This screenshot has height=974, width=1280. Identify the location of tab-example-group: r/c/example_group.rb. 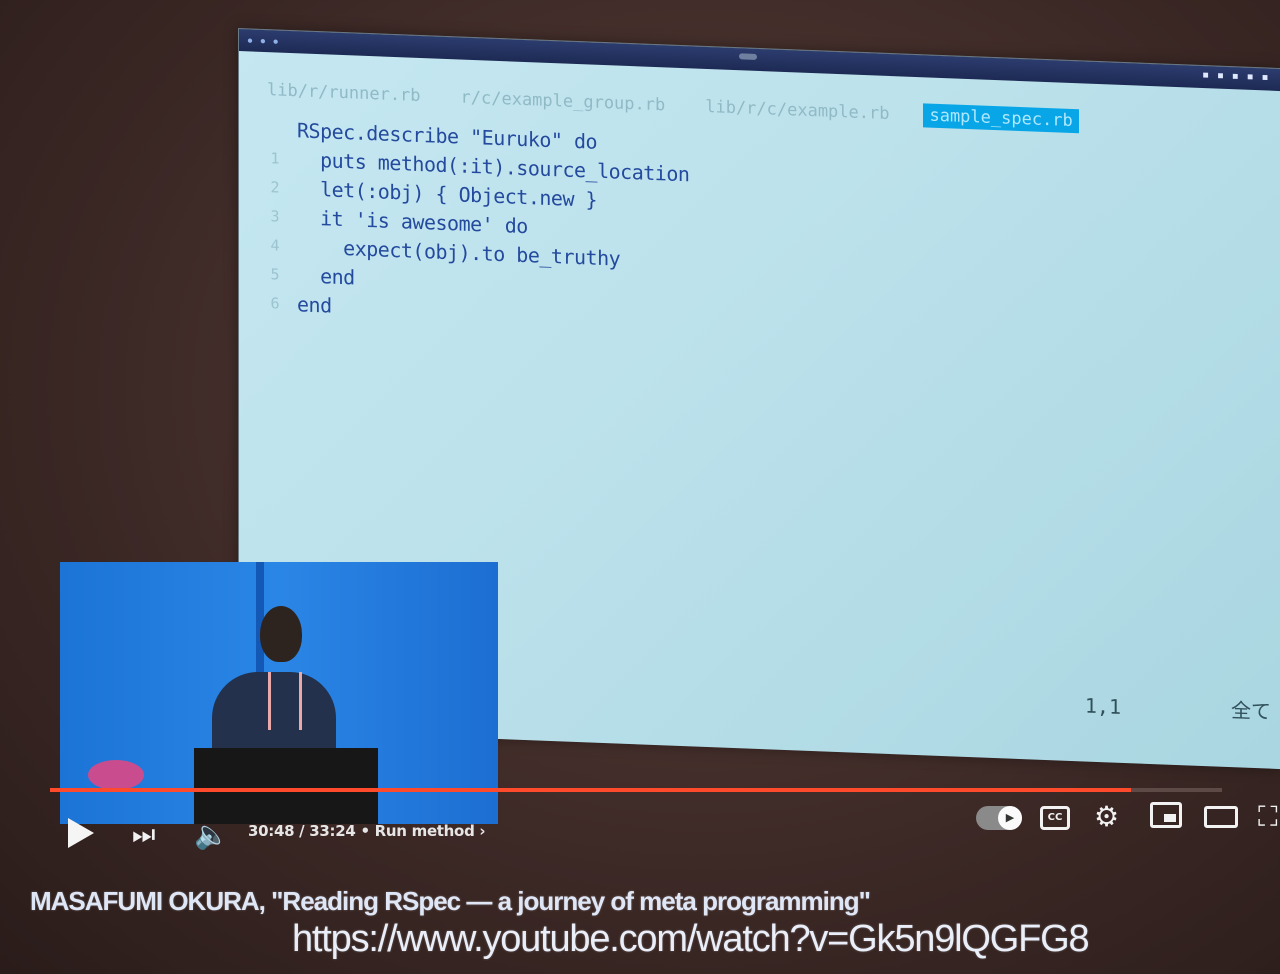
(563, 101).